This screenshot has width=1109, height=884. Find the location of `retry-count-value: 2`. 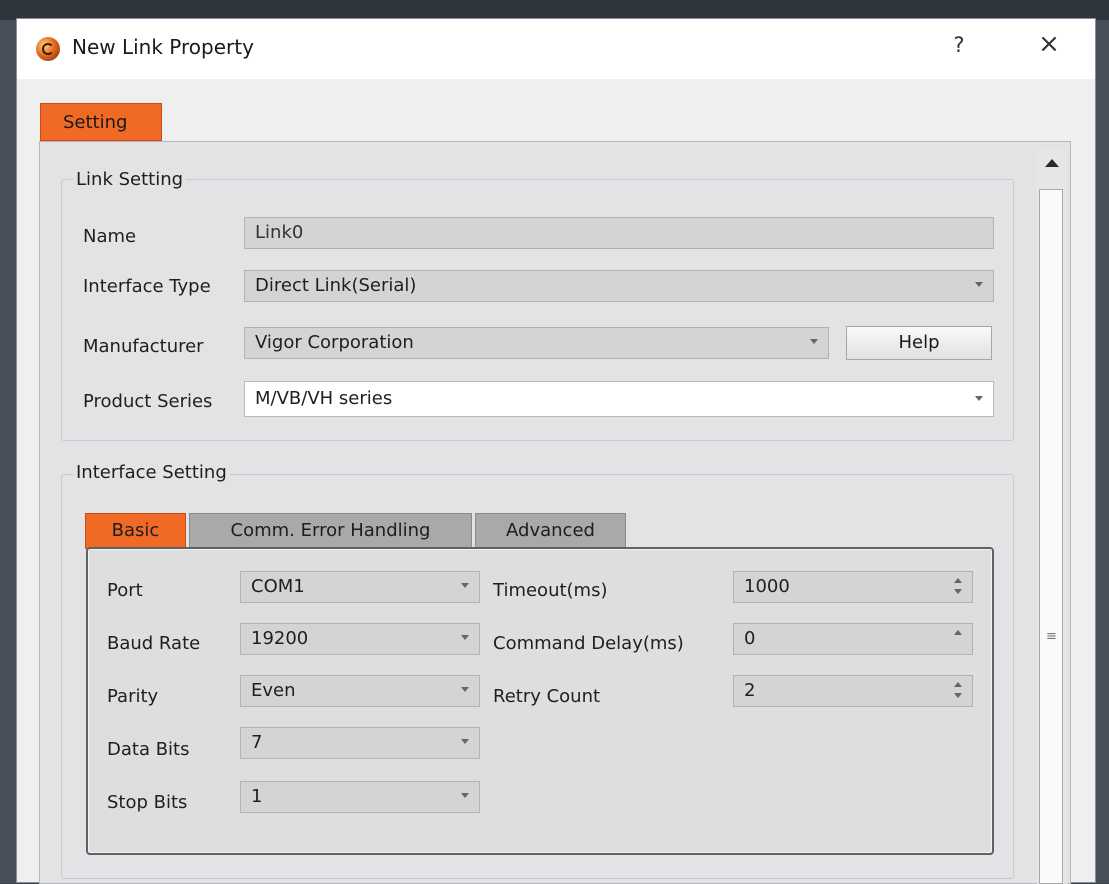

retry-count-value: 2 is located at coordinates (750, 690).